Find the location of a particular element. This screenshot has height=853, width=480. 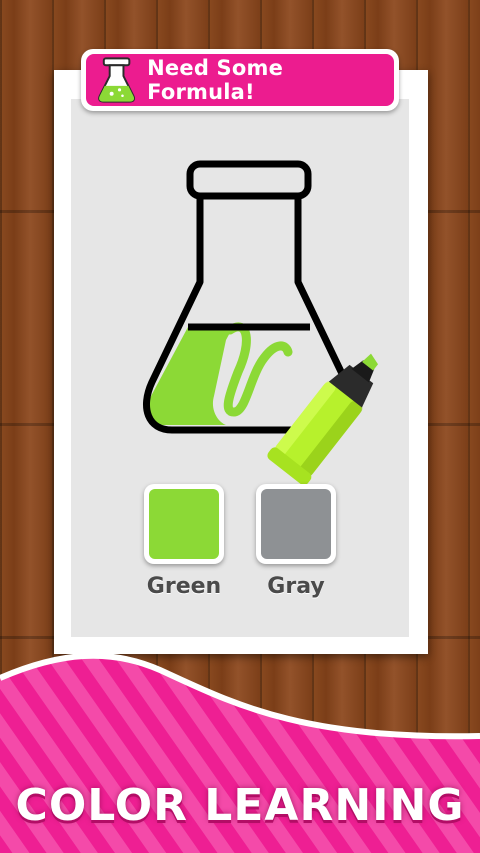

gray-swatch-fill is located at coordinates (296, 524).